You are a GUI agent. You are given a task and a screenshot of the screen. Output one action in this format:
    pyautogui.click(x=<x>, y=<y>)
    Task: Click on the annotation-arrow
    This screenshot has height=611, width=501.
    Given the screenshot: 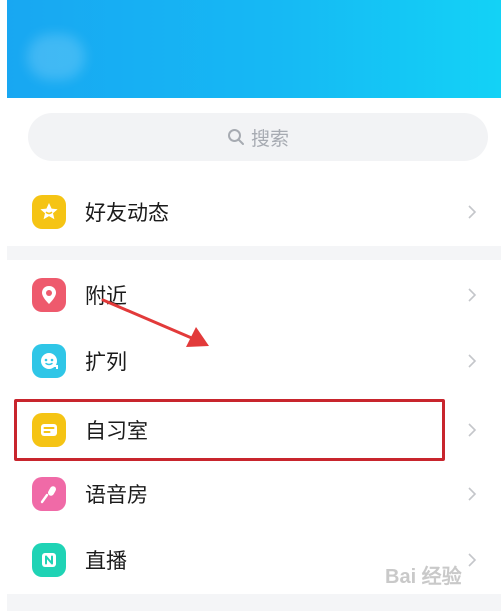 What is the action you would take?
    pyautogui.click(x=155, y=322)
    